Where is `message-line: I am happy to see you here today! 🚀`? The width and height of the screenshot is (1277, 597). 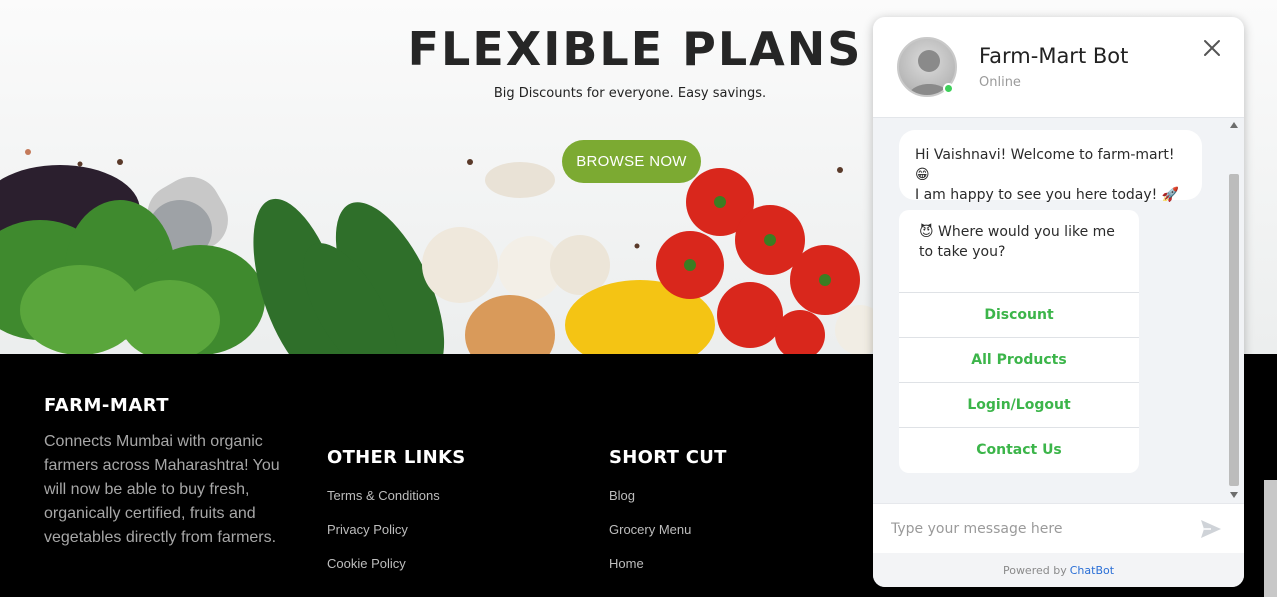 message-line: I am happy to see you here today! 🚀 is located at coordinates (1047, 195).